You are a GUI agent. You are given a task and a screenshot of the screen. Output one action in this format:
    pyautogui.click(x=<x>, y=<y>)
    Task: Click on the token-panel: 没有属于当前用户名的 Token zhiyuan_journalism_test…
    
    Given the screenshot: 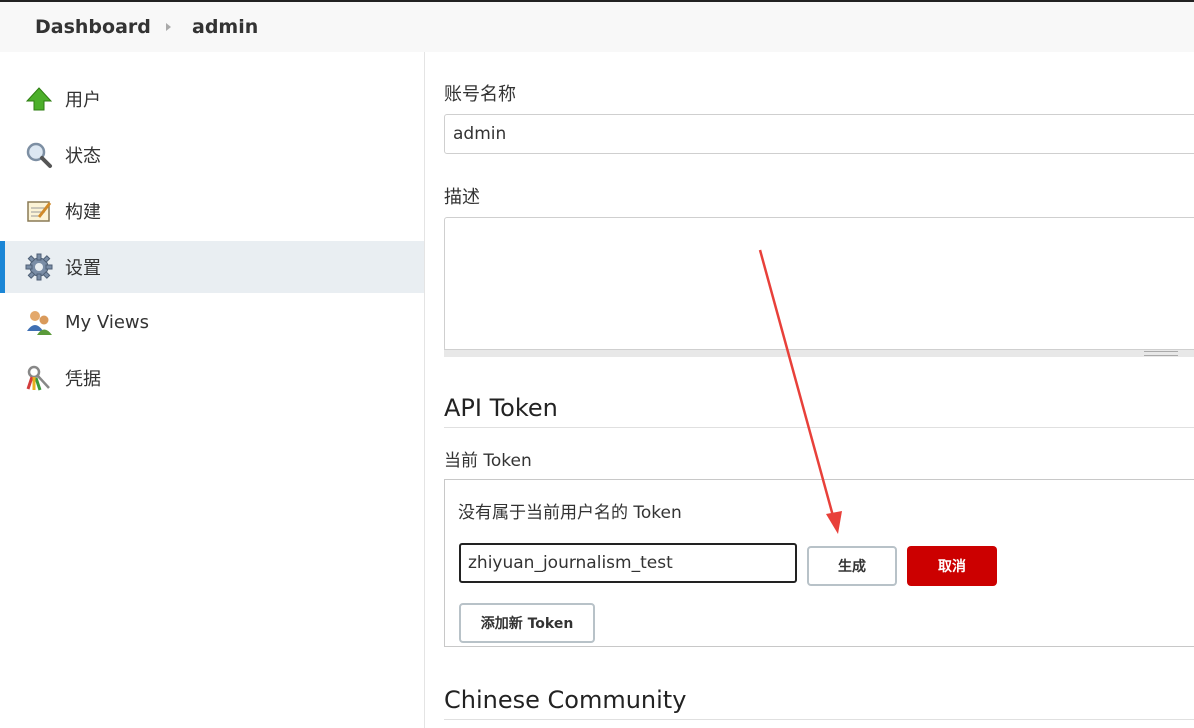 What is the action you would take?
    pyautogui.click(x=819, y=563)
    